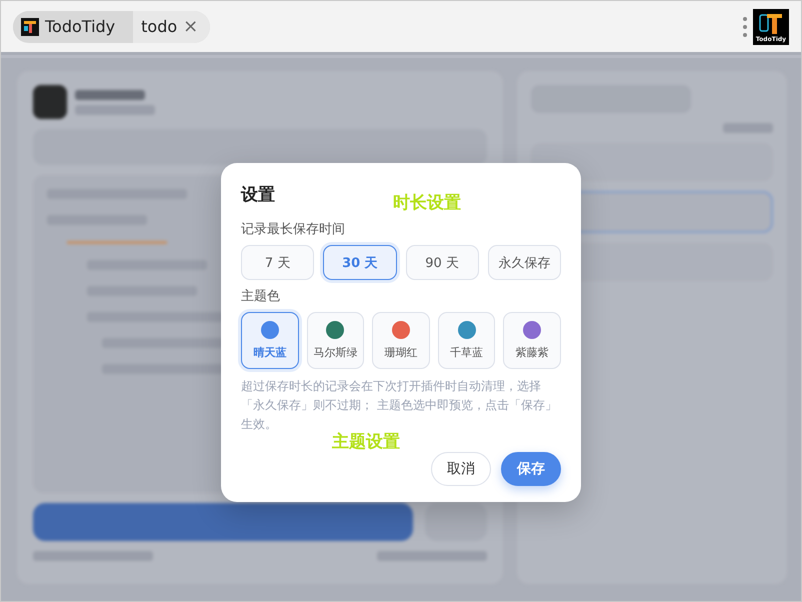 The height and width of the screenshot is (602, 802). Describe the element at coordinates (531, 469) in the screenshot. I see `save-button: 保存` at that location.